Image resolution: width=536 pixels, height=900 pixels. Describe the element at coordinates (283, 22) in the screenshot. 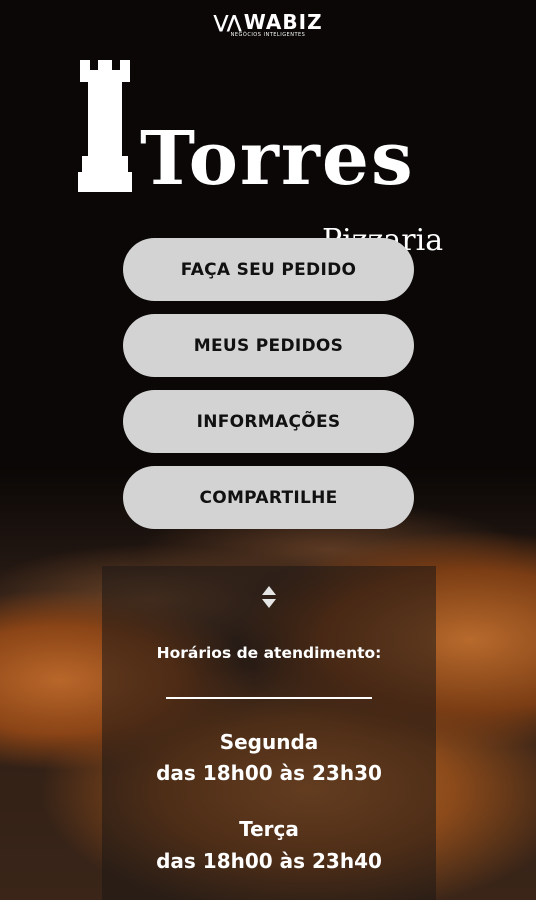

I see `wabiz-name: WABIZ` at that location.